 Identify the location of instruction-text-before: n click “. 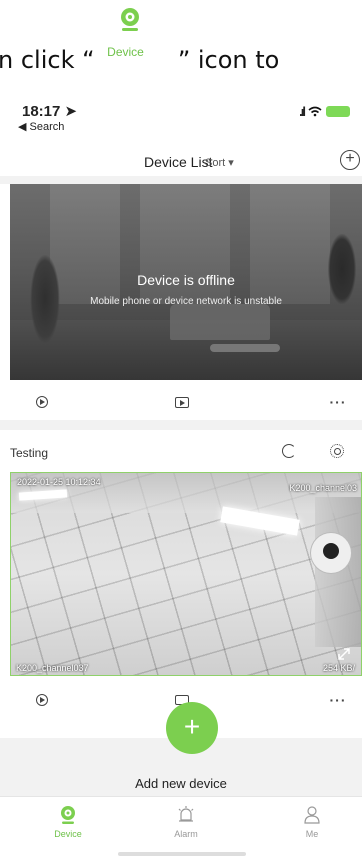
(47, 60).